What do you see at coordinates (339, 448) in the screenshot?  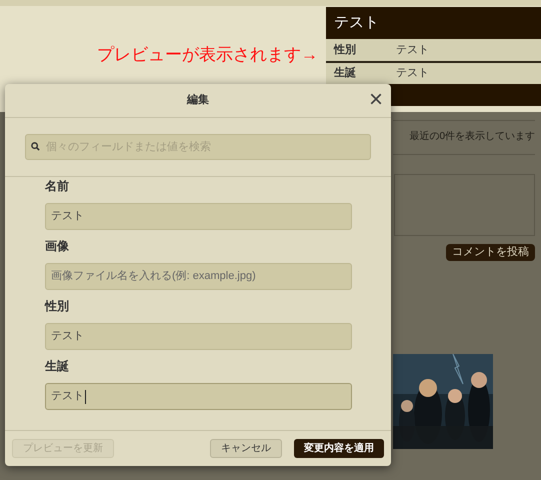 I see `apply-button: 変更内容を適用` at bounding box center [339, 448].